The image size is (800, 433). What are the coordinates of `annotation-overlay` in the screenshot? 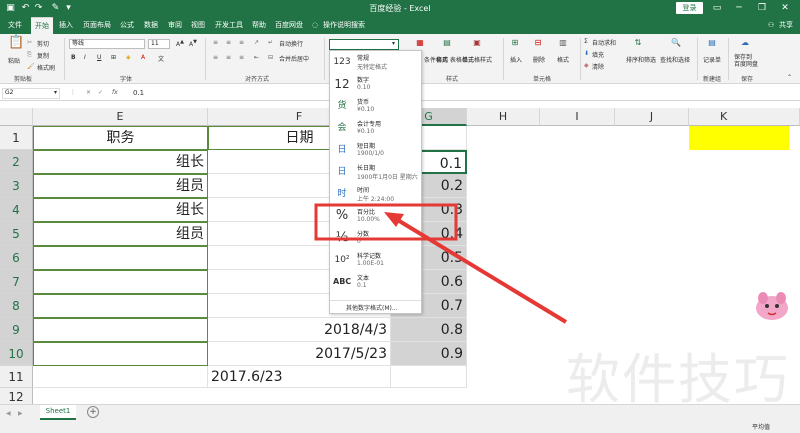 It's located at (441, 263).